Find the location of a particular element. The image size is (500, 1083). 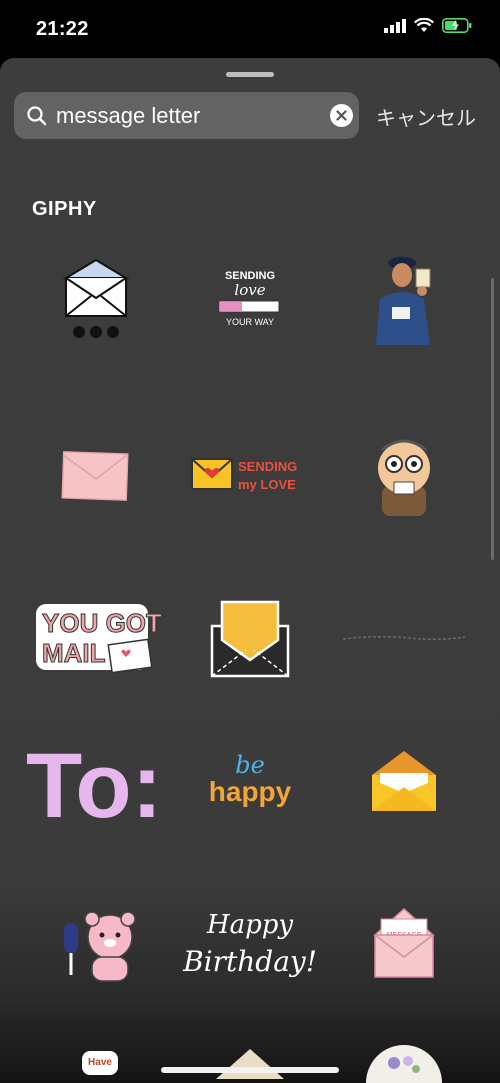

sticker-text: MAIL is located at coordinates (74, 653).